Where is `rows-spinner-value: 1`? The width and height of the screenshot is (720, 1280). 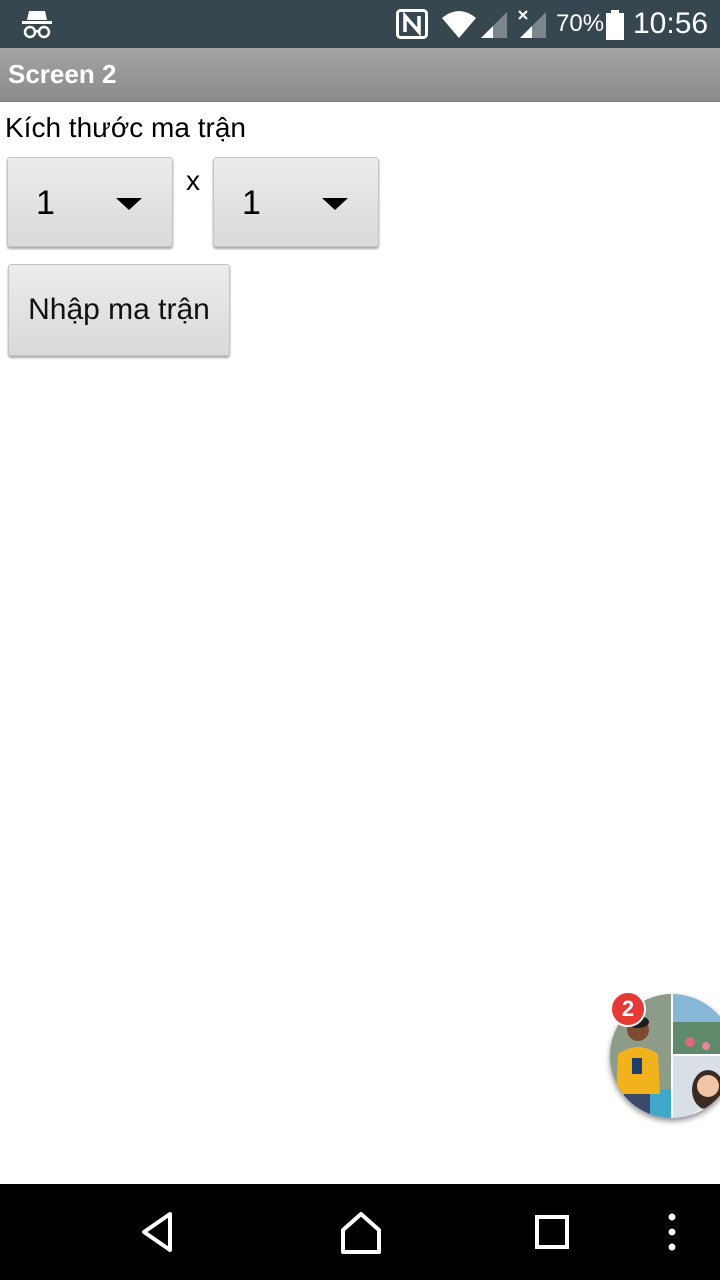
rows-spinner-value: 1 is located at coordinates (45, 203).